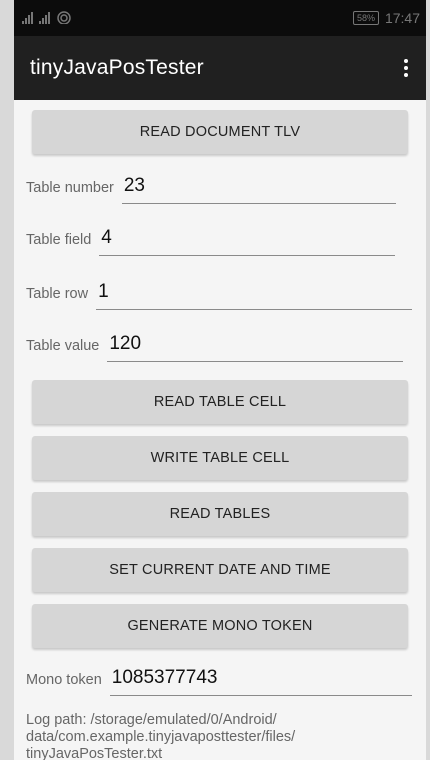 Image resolution: width=430 pixels, height=760 pixels. I want to click on table-field-label: Table field, so click(59, 240).